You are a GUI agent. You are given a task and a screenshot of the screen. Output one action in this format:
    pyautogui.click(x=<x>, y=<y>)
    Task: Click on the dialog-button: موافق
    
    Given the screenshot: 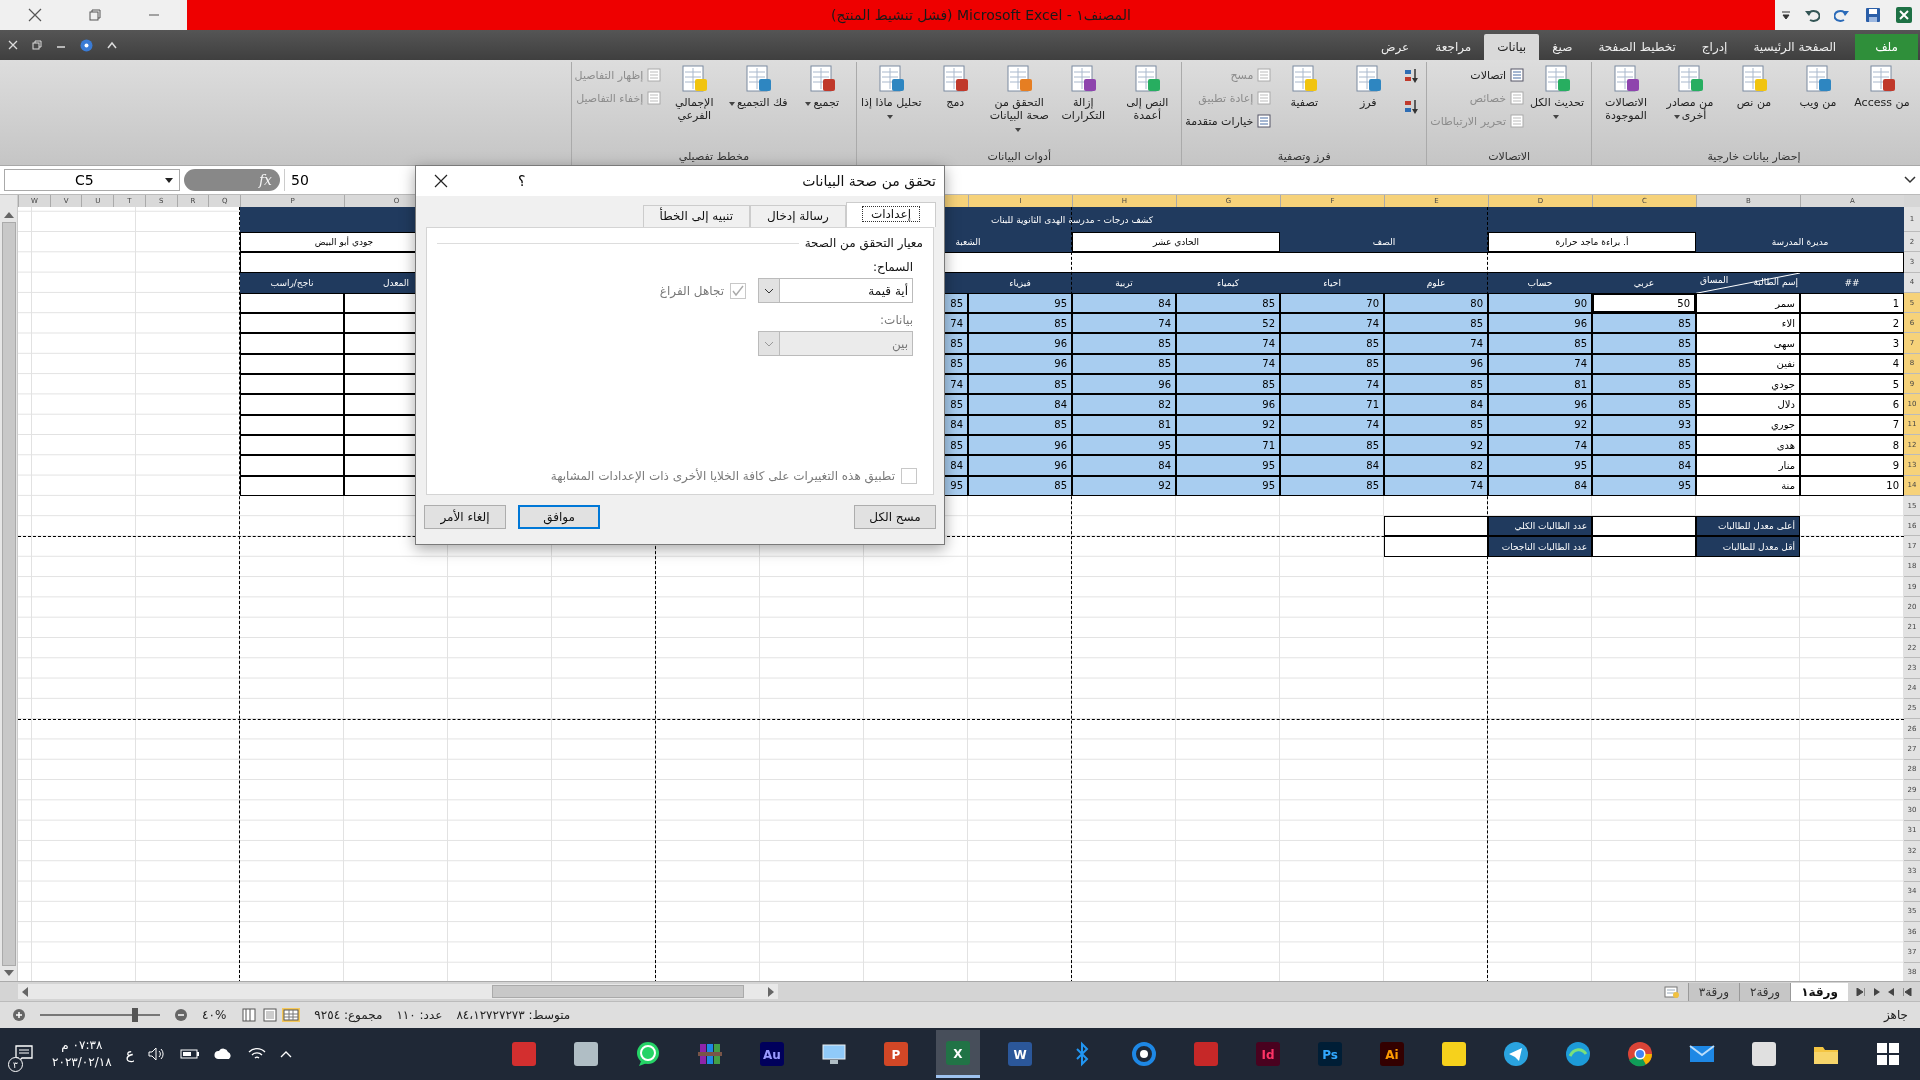 What is the action you would take?
    pyautogui.click(x=559, y=517)
    